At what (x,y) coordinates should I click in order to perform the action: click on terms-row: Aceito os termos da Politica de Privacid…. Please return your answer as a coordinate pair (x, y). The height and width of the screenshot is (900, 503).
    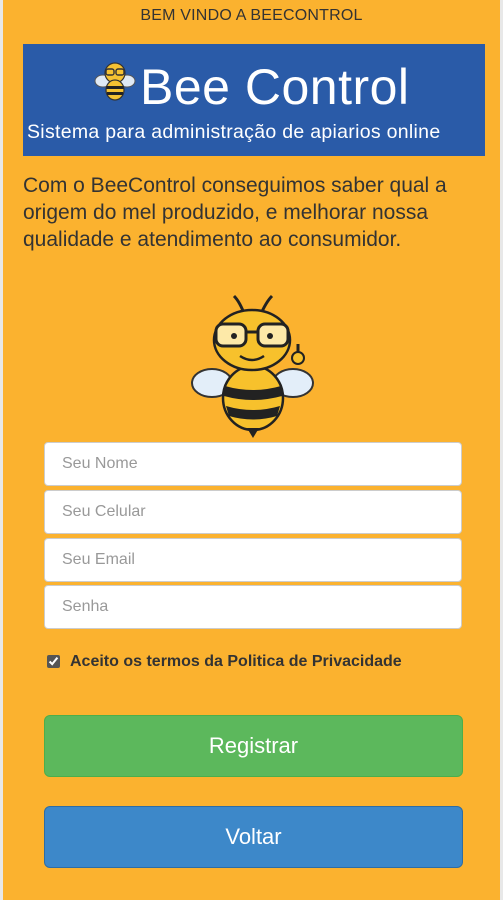
    Looking at the image, I should click on (224, 662).